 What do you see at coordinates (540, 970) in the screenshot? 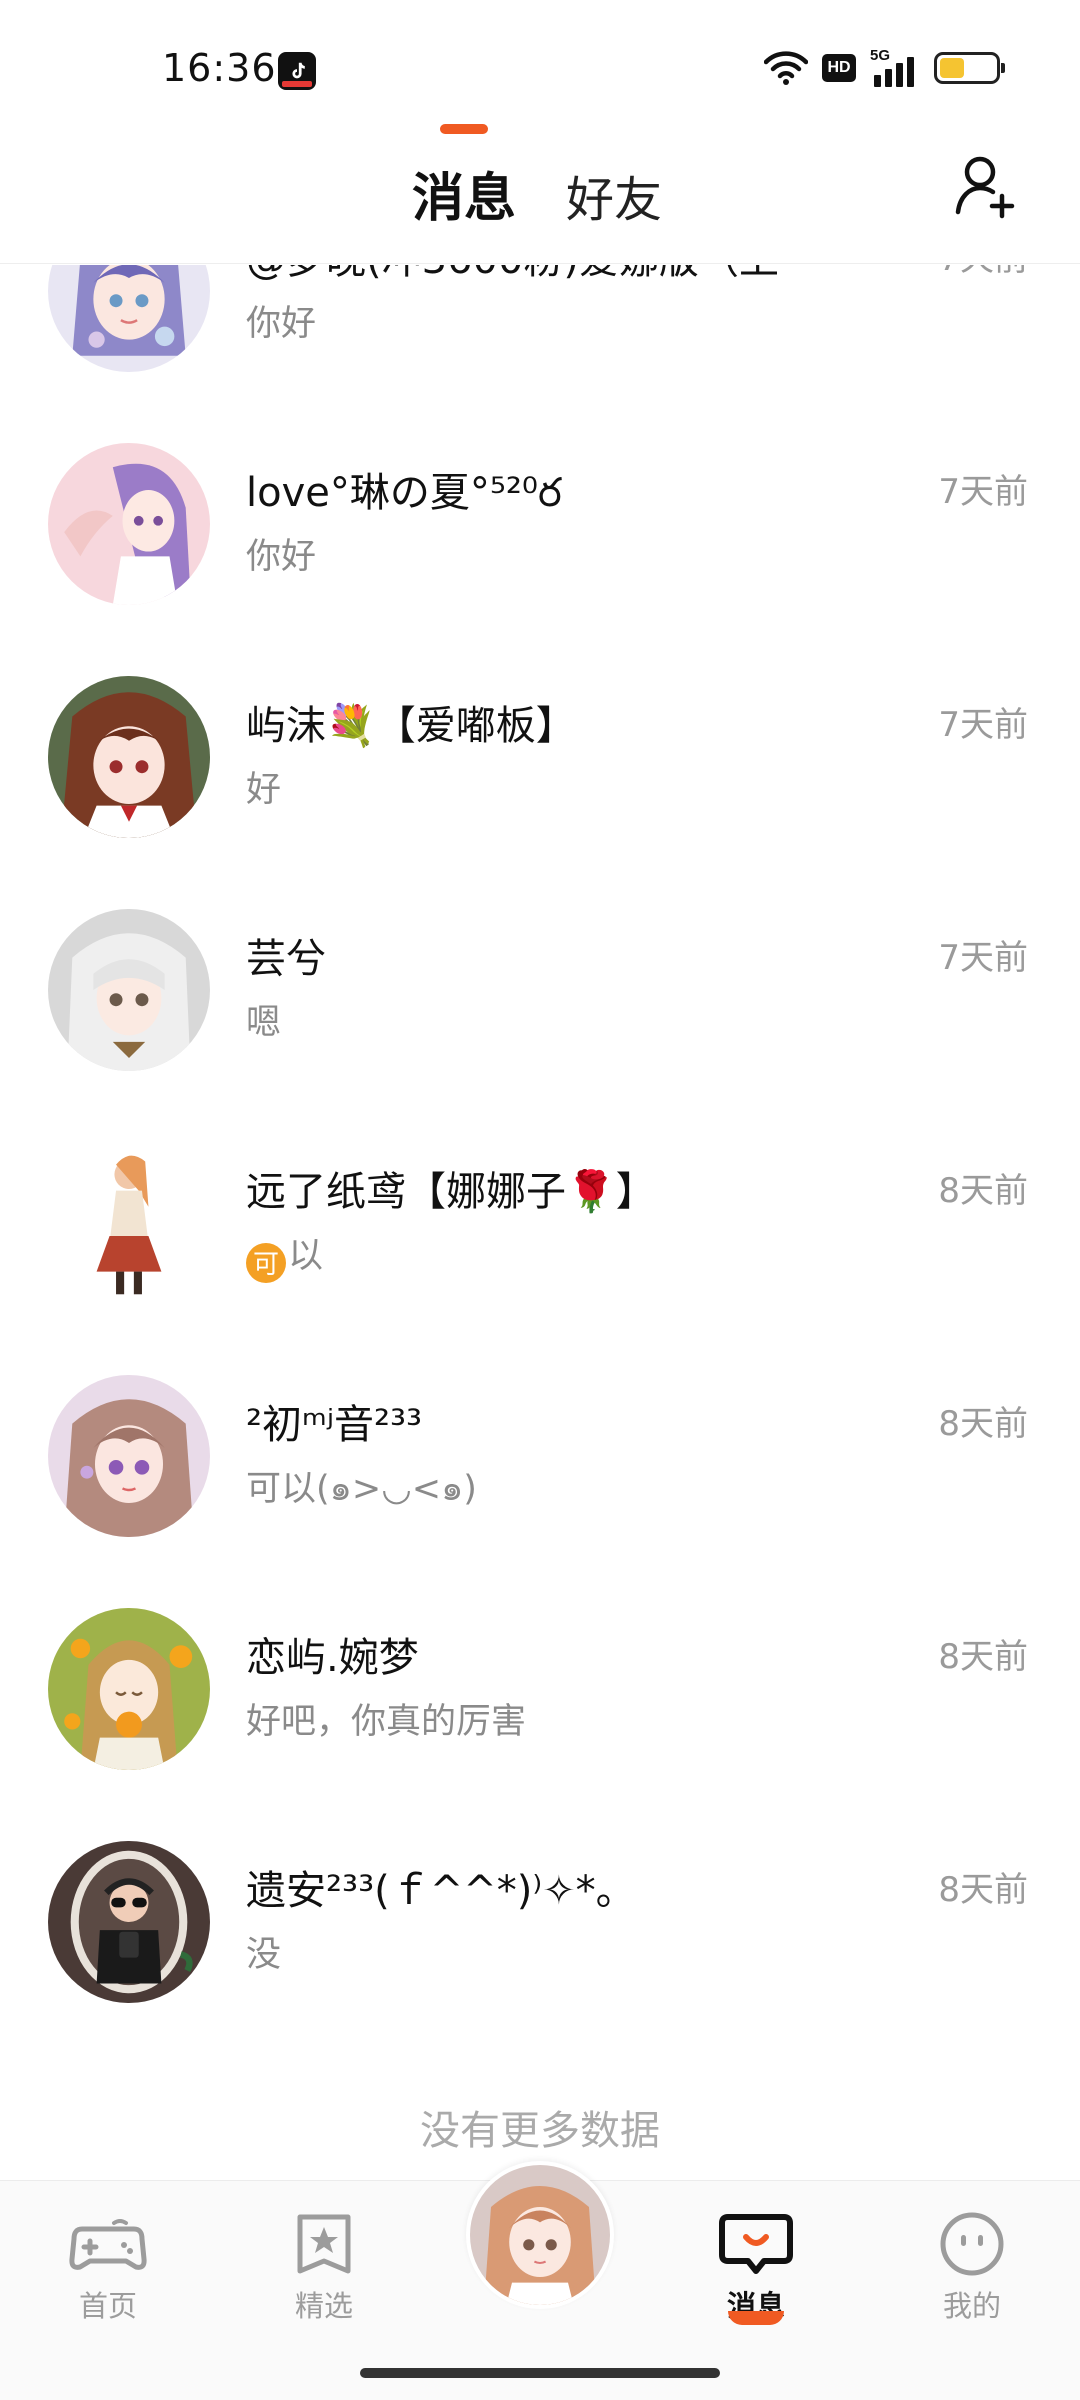
I see `conversation-row: 芸兮 嗯 7天前` at bounding box center [540, 970].